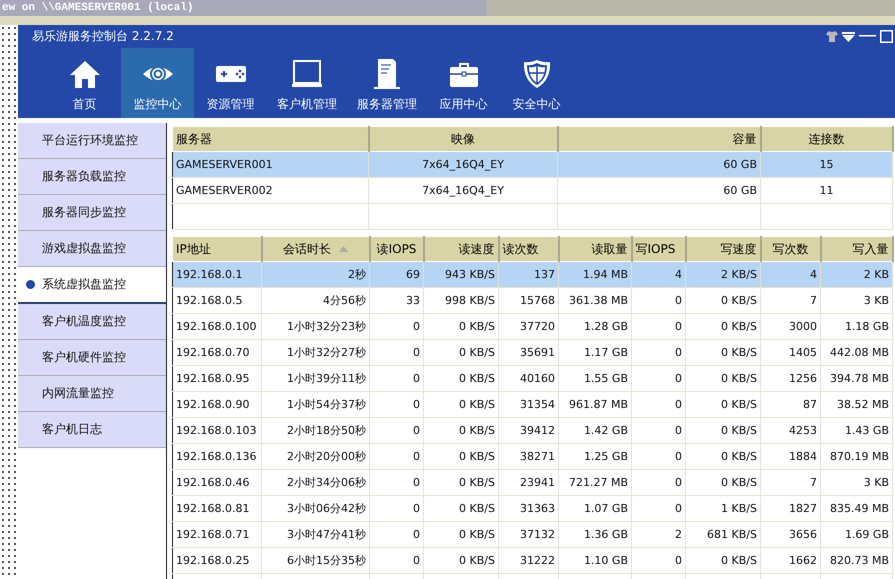  What do you see at coordinates (397, 249) in the screenshot?
I see `column-header: 读IOPS` at bounding box center [397, 249].